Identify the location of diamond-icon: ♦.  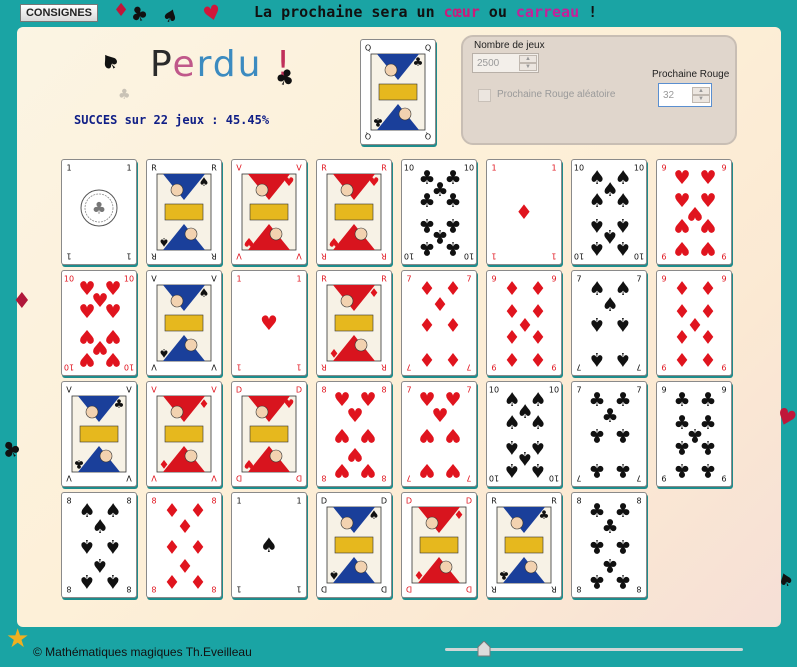
(419, 575).